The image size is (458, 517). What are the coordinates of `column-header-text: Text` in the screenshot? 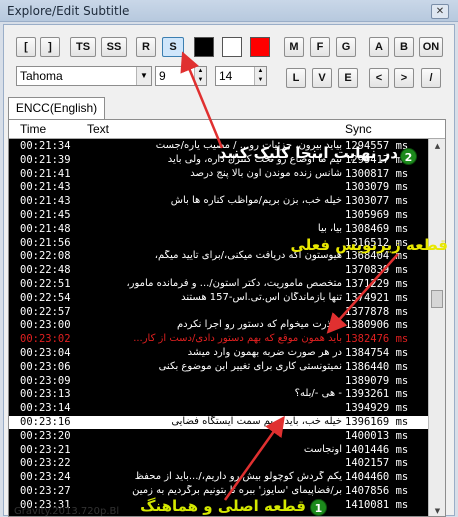 It's located at (98, 129).